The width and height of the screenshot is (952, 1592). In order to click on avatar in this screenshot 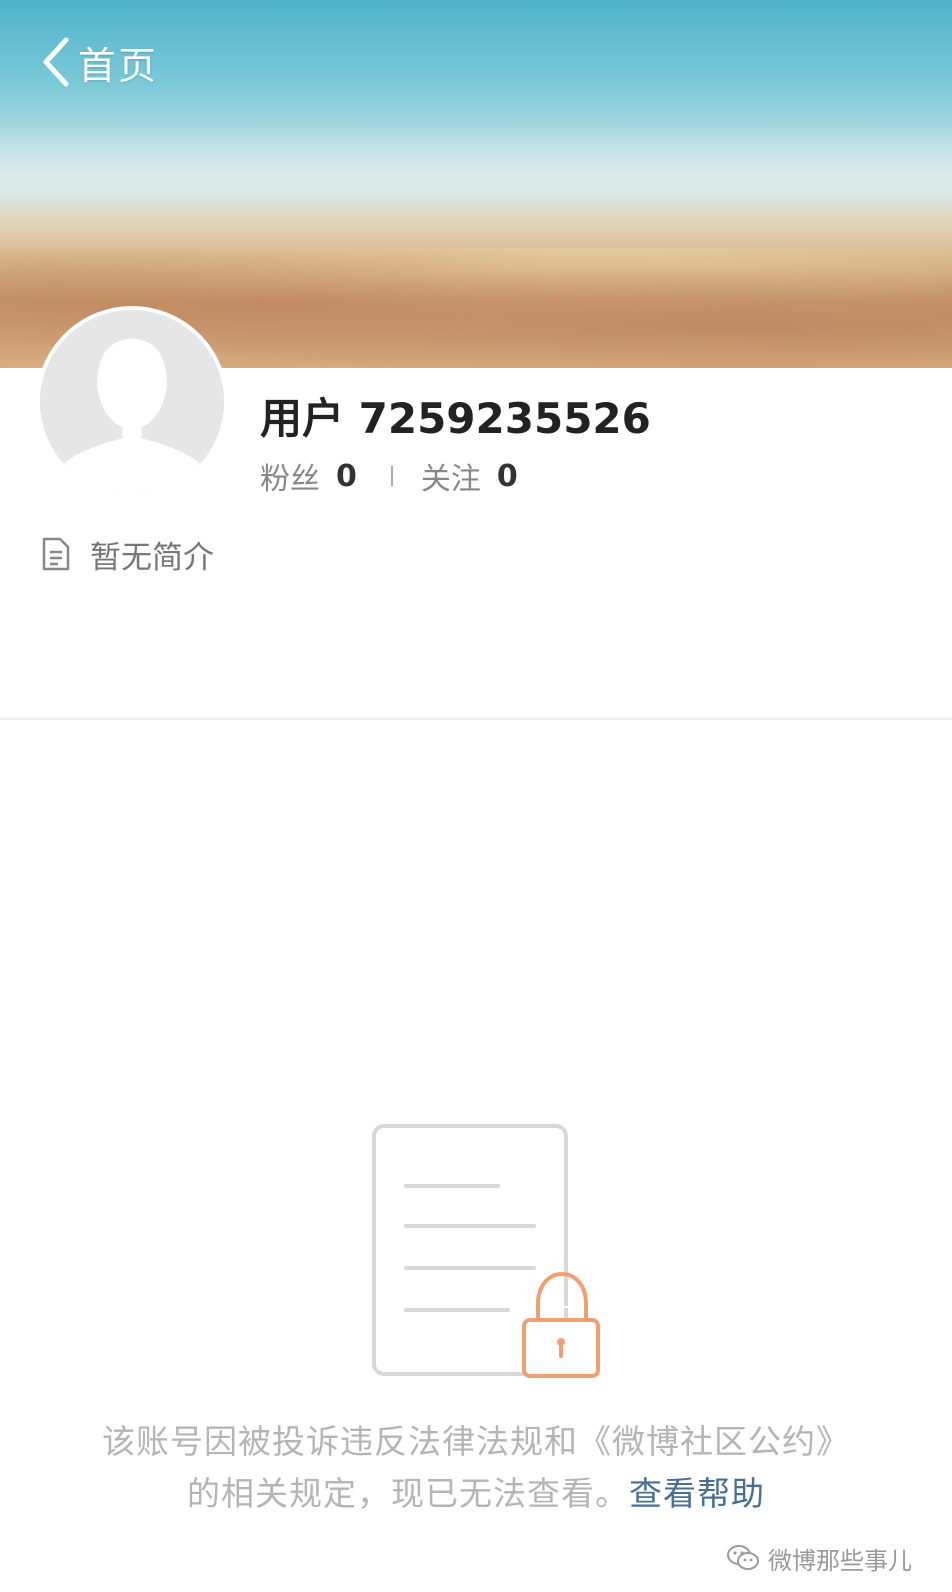, I will do `click(132, 402)`.